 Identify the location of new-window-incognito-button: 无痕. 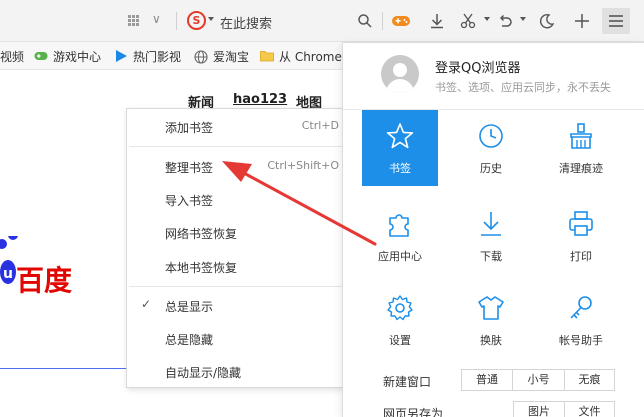
(590, 380).